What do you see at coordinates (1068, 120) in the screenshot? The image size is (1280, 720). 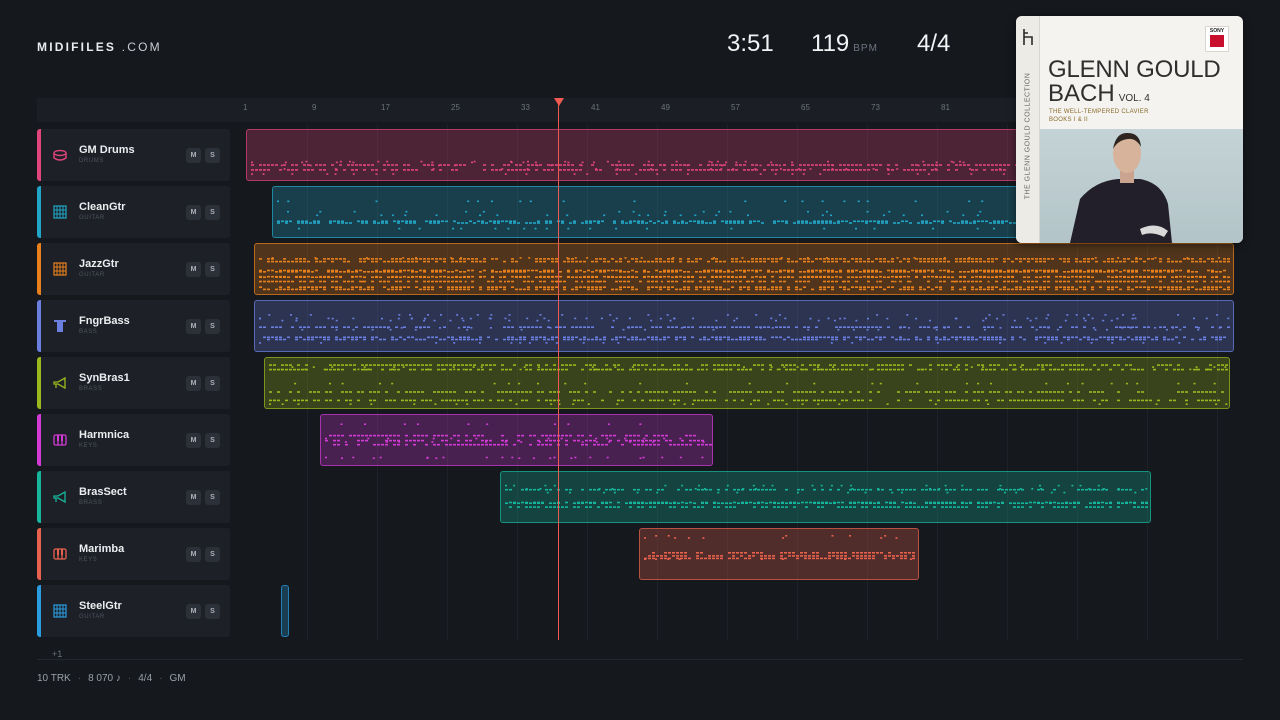 I see `album-subtitle-books: BOOKS I & II` at bounding box center [1068, 120].